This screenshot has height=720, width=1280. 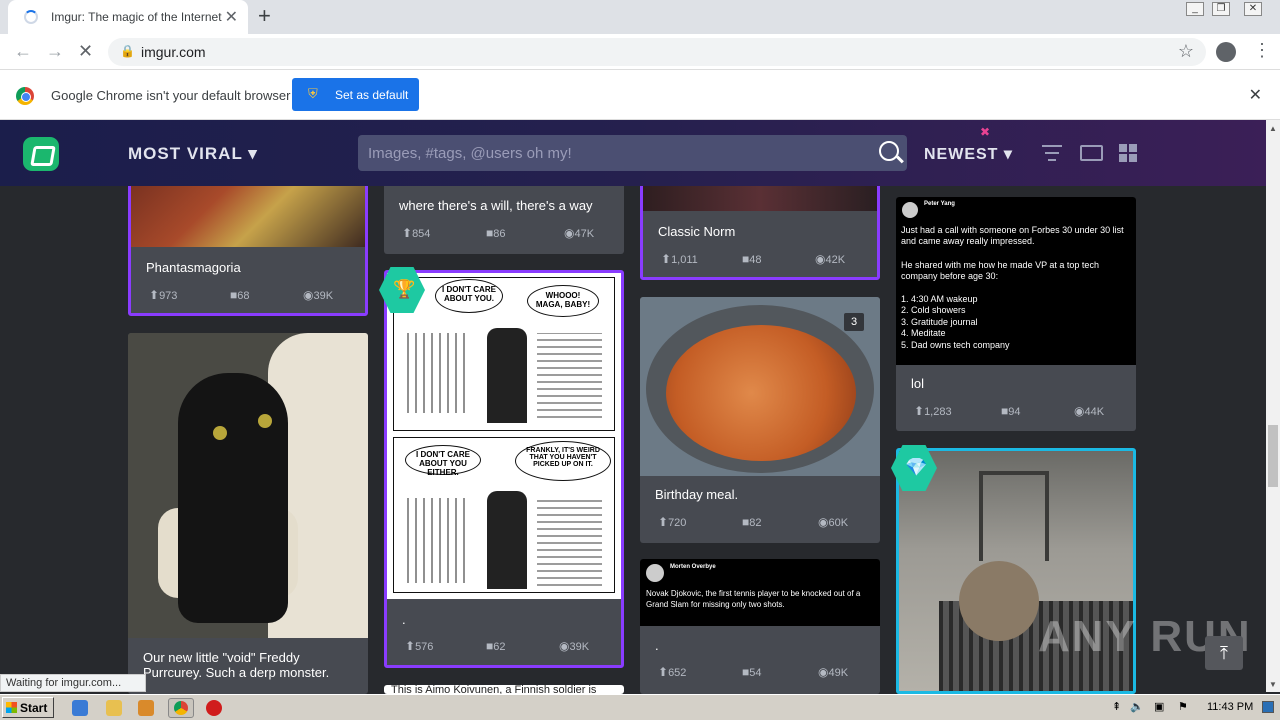 What do you see at coordinates (239, 295) in the screenshot?
I see `comment-count: 68` at bounding box center [239, 295].